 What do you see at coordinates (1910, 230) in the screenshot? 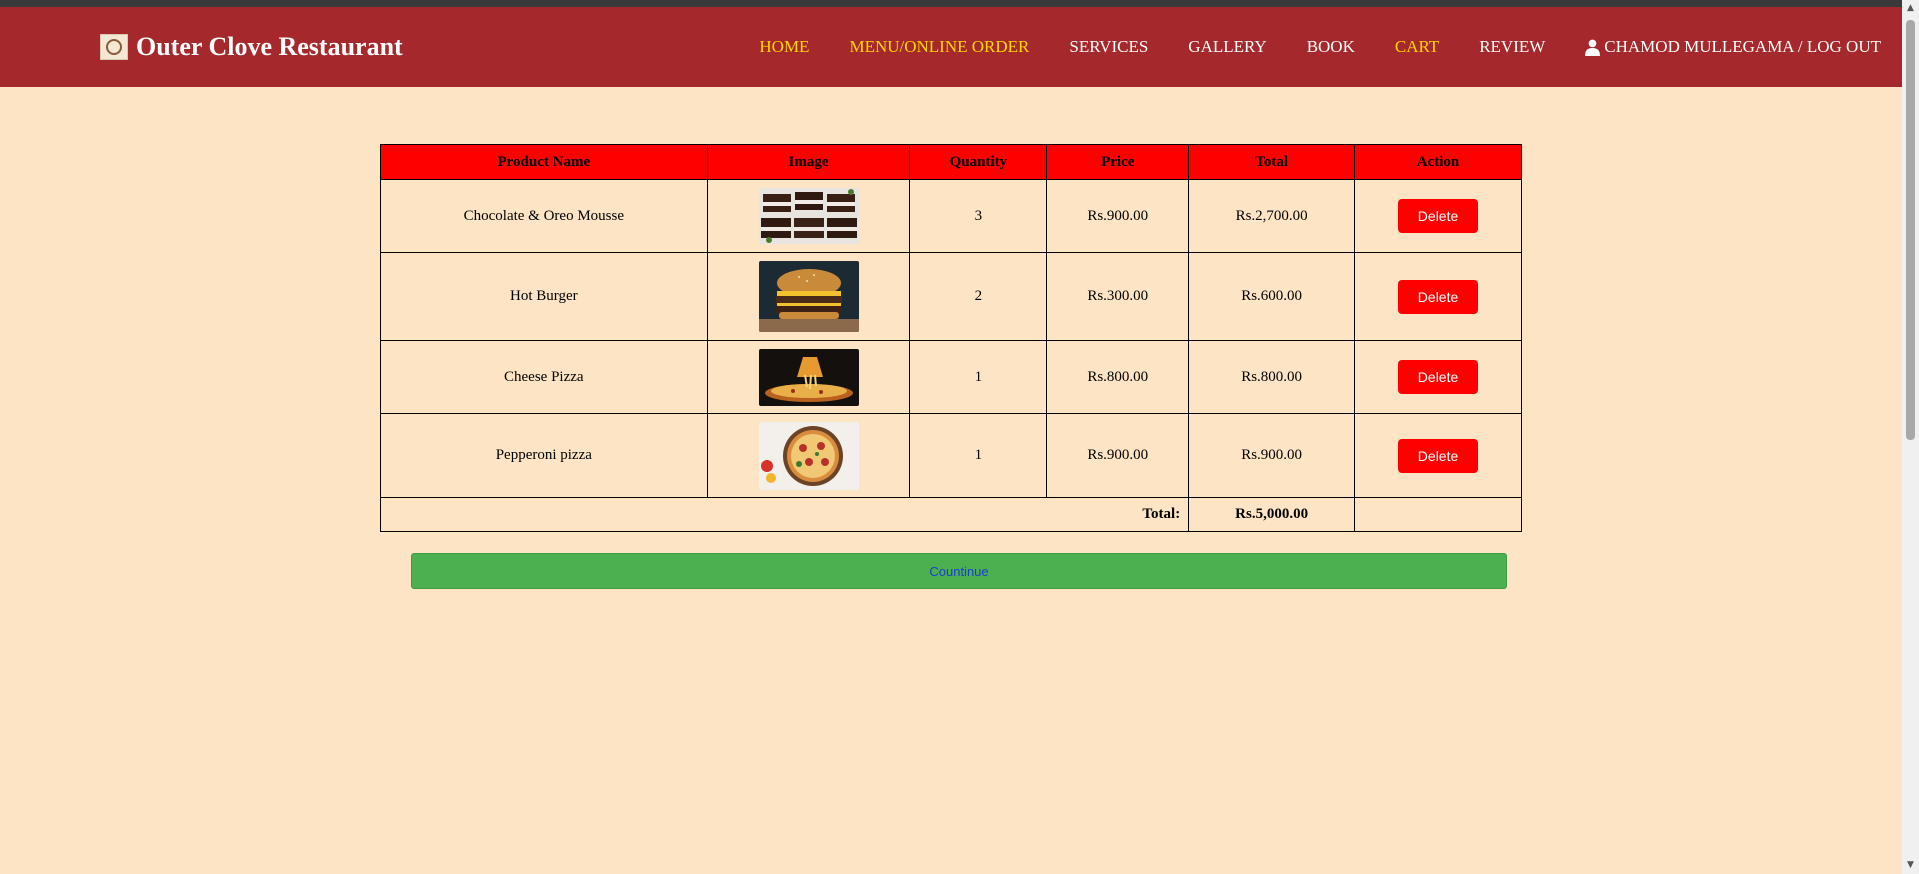
I see `scrollbar-thumb` at bounding box center [1910, 230].